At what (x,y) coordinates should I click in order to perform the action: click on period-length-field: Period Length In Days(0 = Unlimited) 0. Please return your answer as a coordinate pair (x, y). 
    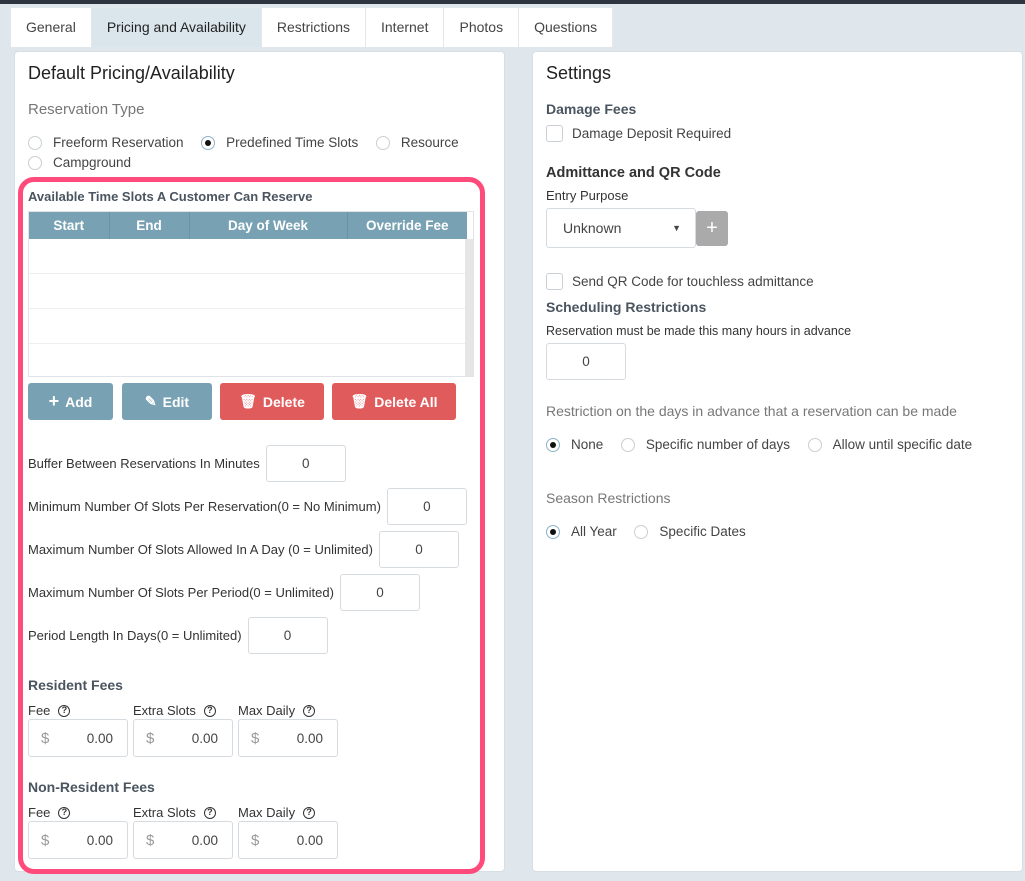
    Looking at the image, I should click on (178, 635).